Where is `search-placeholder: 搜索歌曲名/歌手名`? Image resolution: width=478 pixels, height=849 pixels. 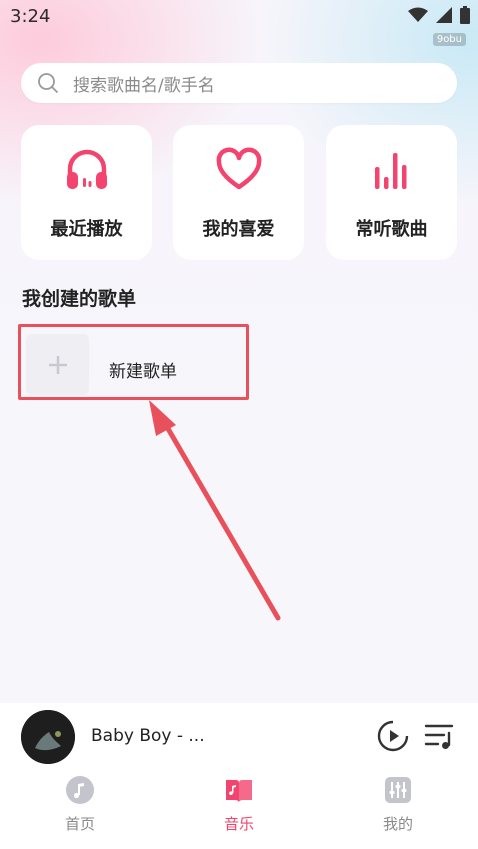 search-placeholder: 搜索歌曲名/歌手名 is located at coordinates (144, 85).